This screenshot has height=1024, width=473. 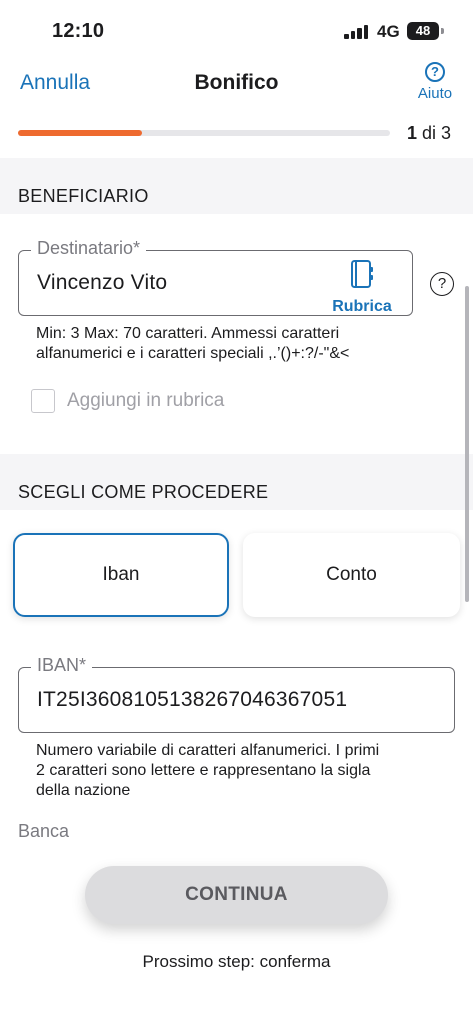 What do you see at coordinates (442, 31) in the screenshot?
I see `battery-tip` at bounding box center [442, 31].